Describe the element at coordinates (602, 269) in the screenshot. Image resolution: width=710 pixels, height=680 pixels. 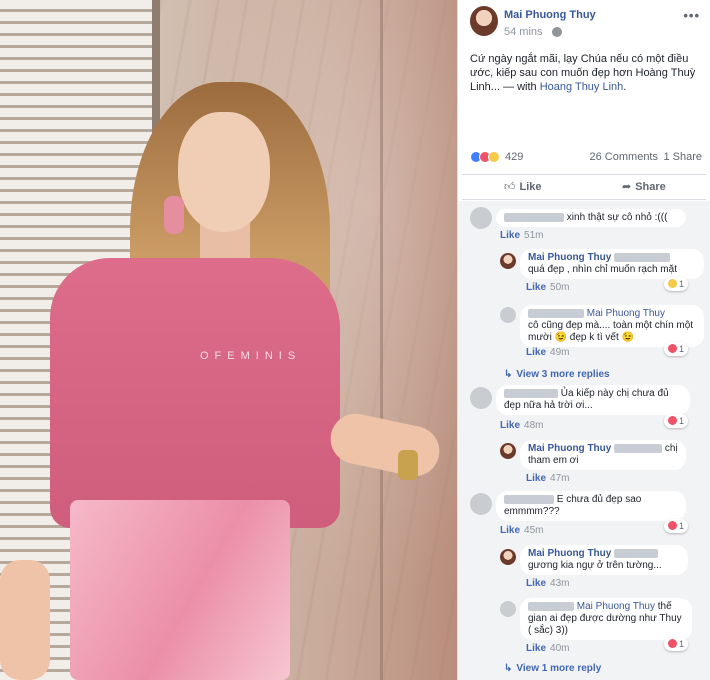
I see `reply-text: quá đẹp , nhìn chỉ muốn rạch mặt` at that location.